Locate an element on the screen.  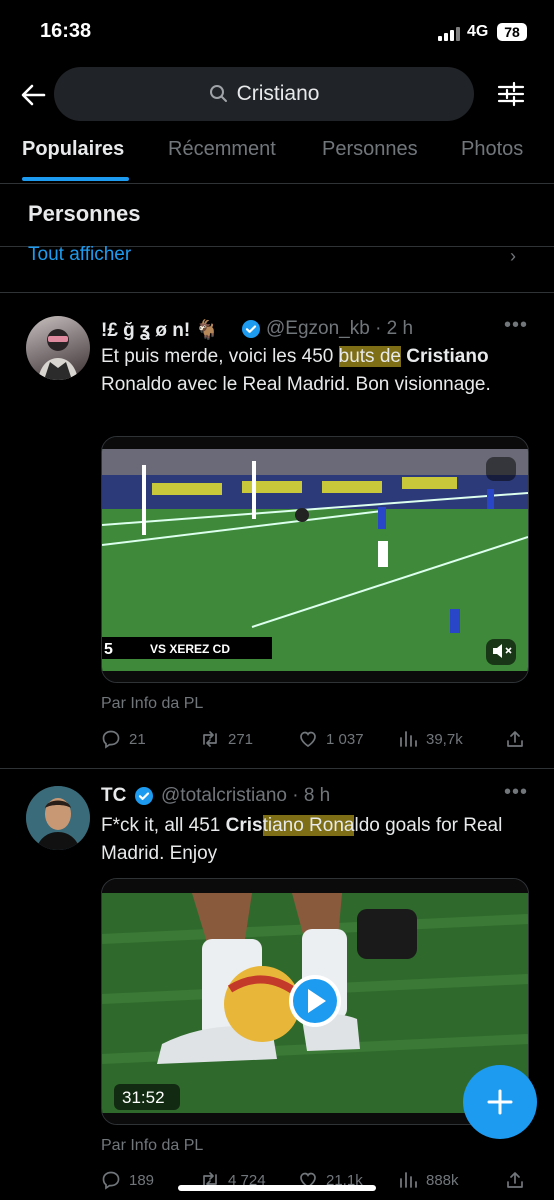
like-count: 1 037 is located at coordinates (345, 739).